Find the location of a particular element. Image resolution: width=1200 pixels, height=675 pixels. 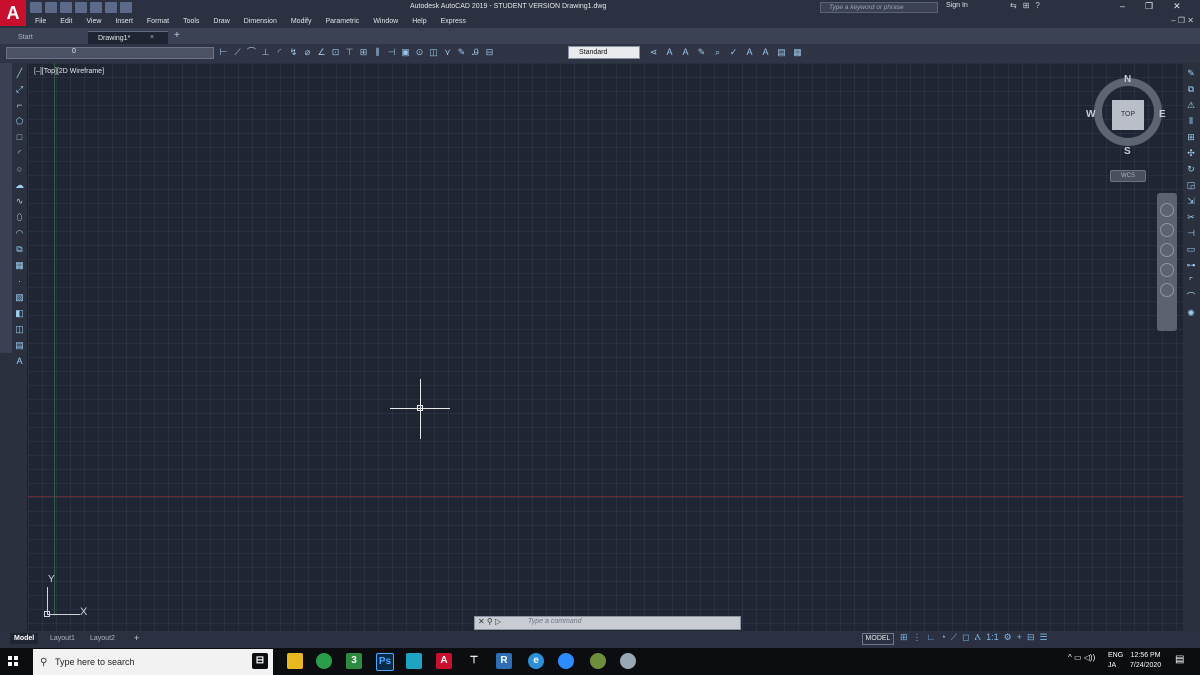

zoom-icon is located at coordinates (566, 661).